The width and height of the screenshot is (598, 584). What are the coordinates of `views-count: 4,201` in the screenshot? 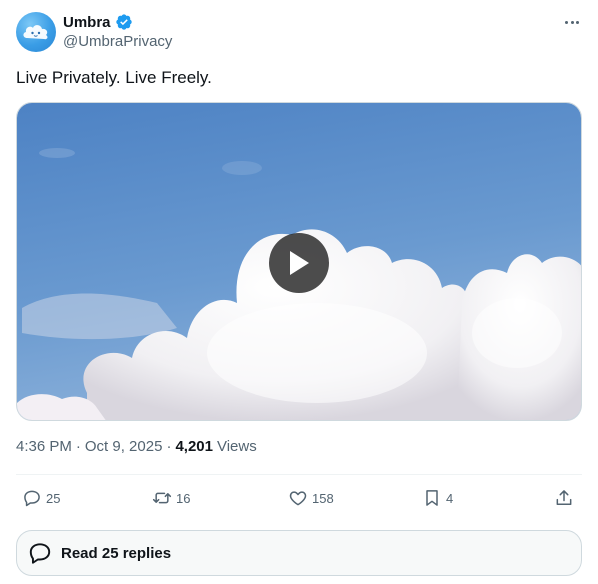 It's located at (194, 446).